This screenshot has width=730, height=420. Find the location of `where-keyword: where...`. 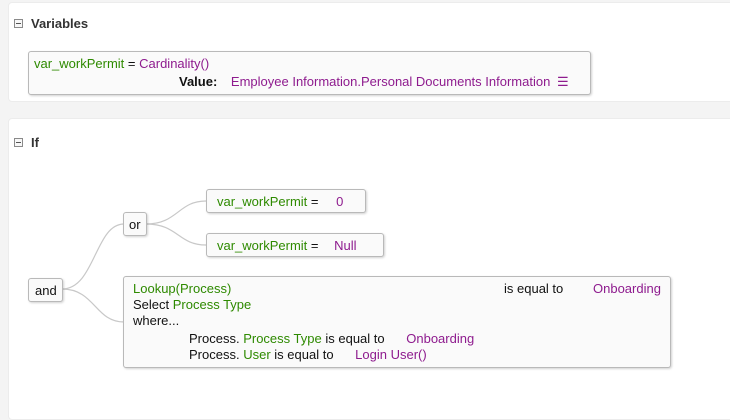

where-keyword: where... is located at coordinates (156, 320).